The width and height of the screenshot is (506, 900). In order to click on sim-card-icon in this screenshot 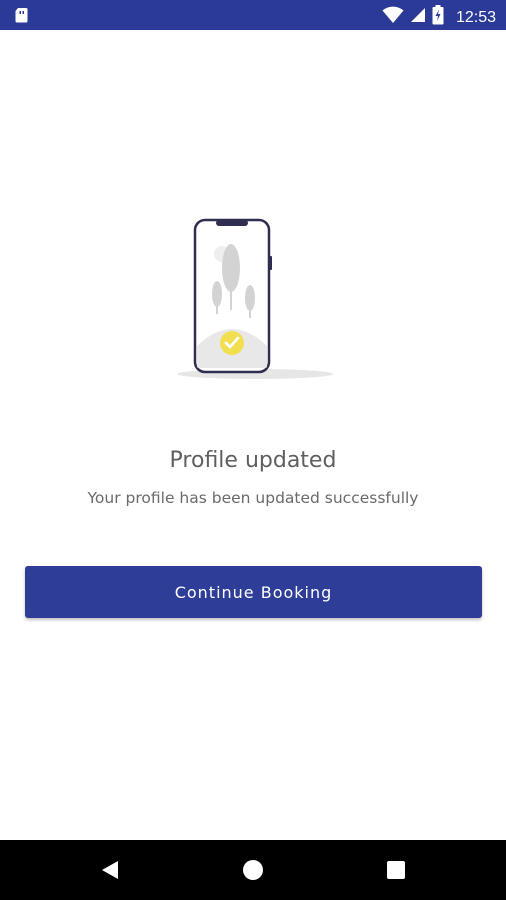, I will do `click(22, 17)`.